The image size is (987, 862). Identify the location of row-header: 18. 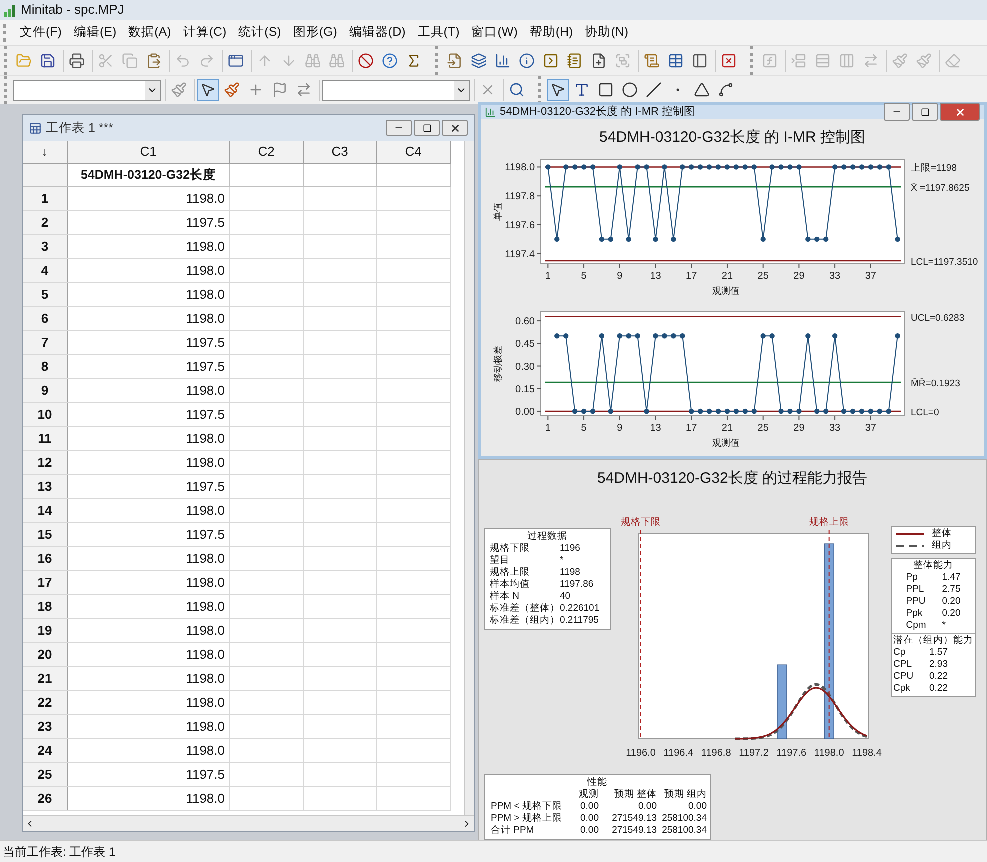
(45, 606).